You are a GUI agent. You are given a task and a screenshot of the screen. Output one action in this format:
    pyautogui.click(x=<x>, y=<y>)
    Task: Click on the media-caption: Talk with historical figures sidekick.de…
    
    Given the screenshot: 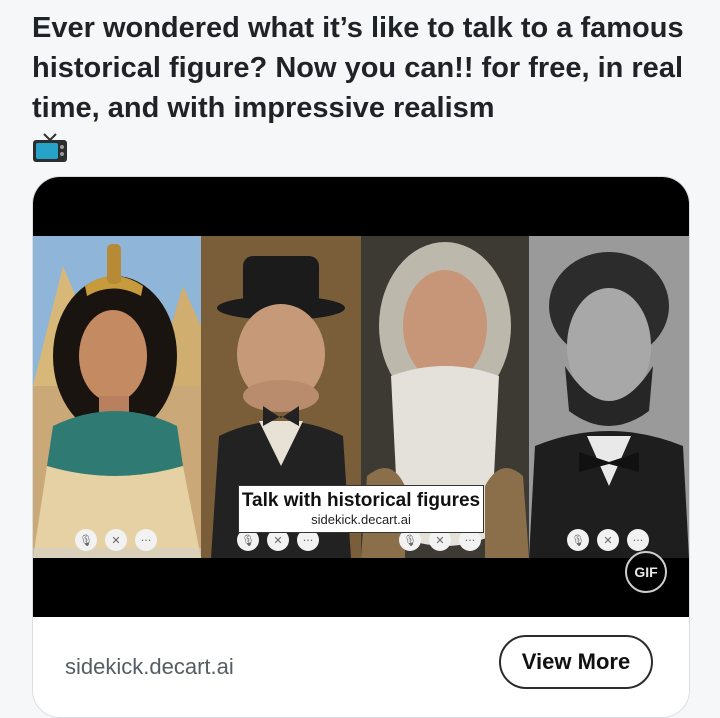 What is the action you would take?
    pyautogui.click(x=361, y=509)
    